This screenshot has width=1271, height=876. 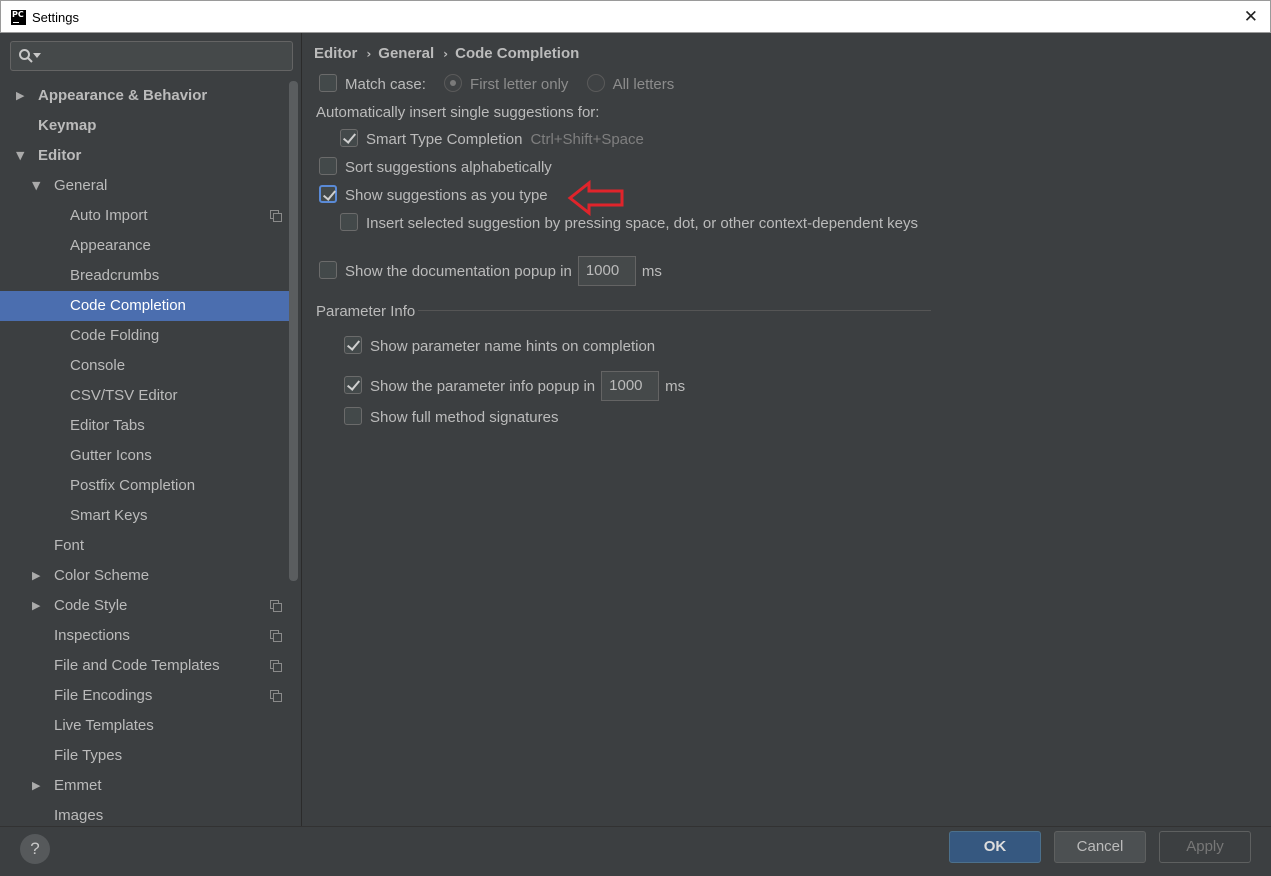 I want to click on sidebar-item-emmet: ▶ Emmet, so click(x=145, y=786).